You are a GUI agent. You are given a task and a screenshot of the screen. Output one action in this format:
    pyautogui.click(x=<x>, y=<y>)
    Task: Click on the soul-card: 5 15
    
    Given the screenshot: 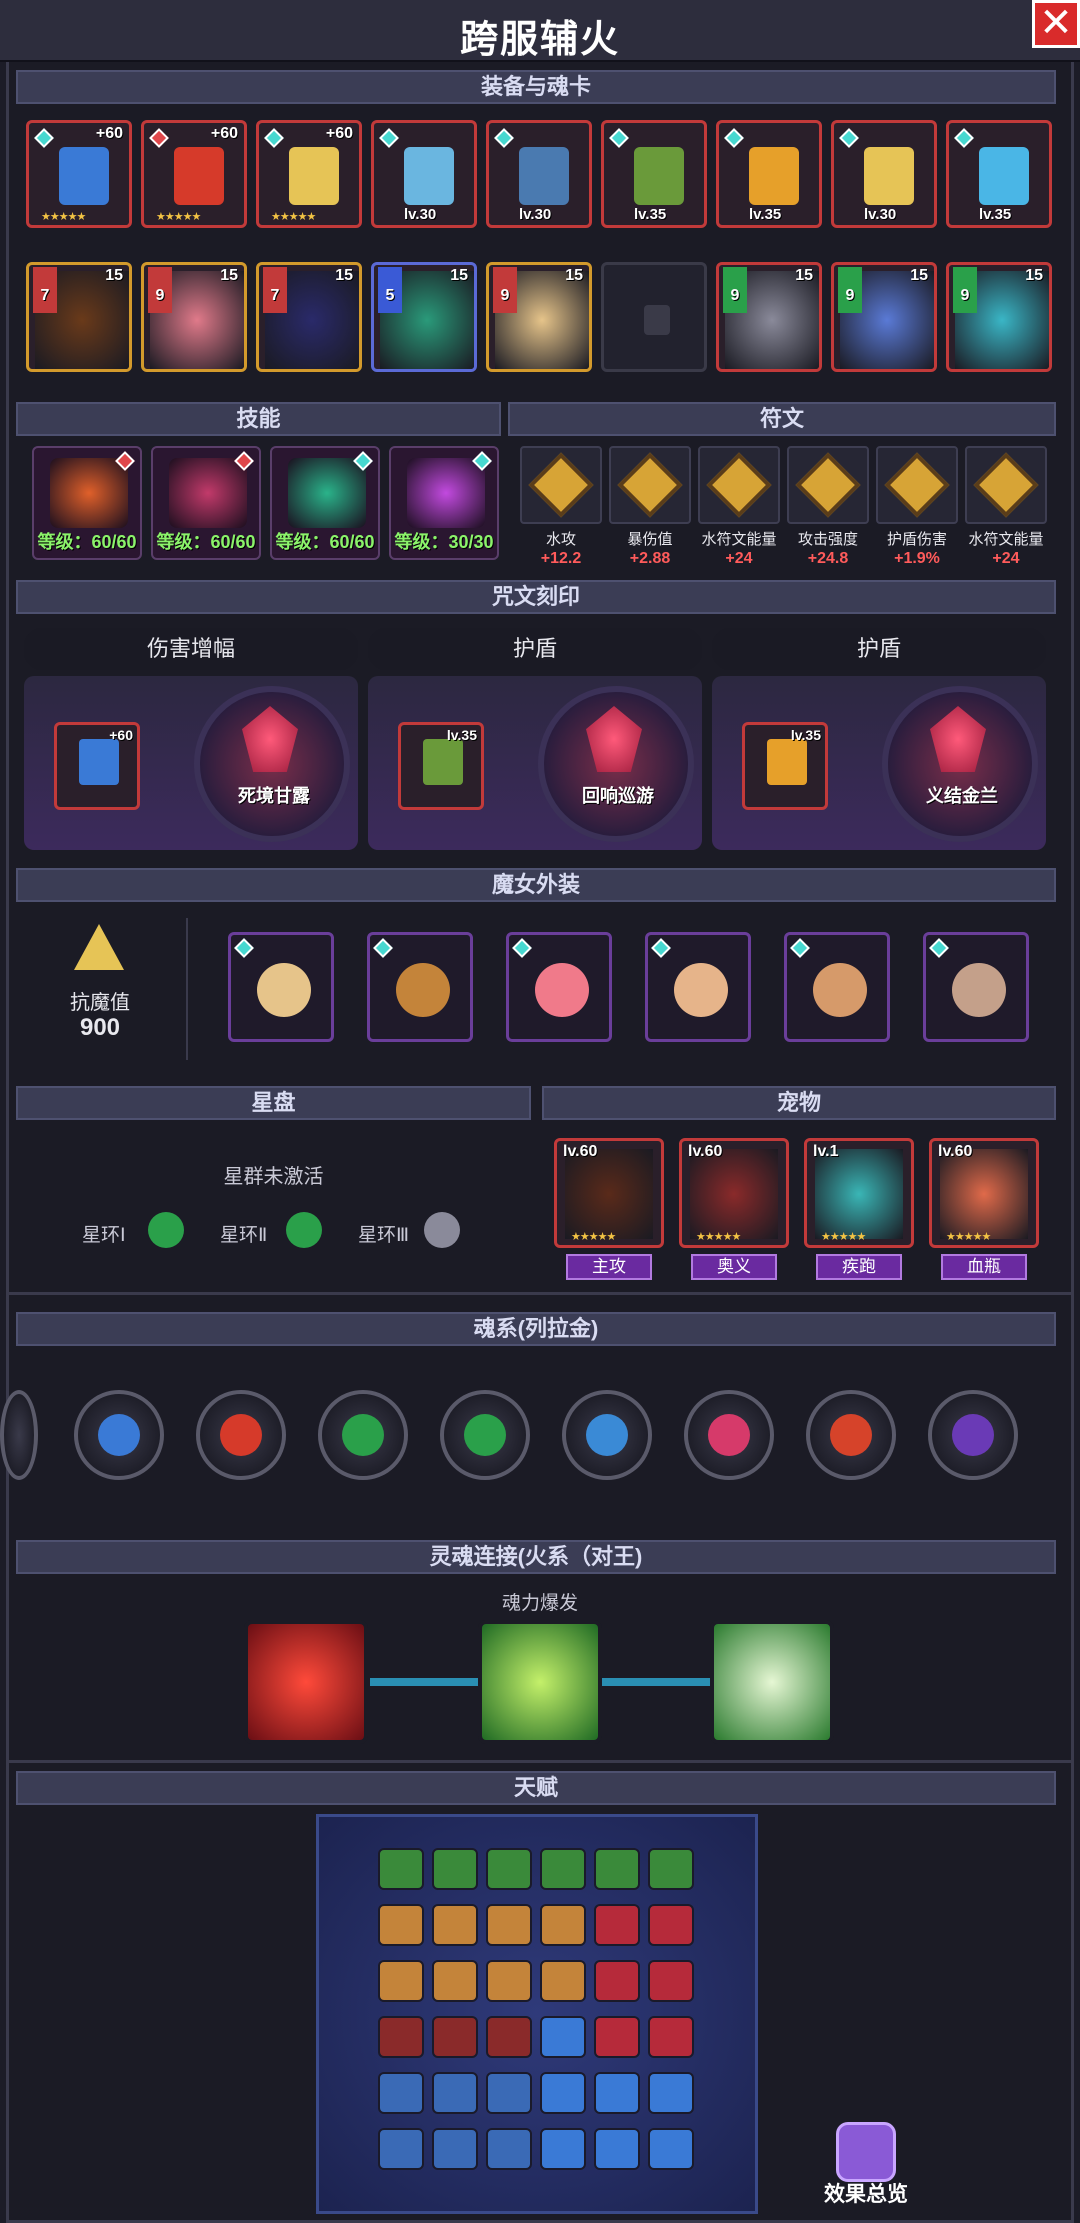 What is the action you would take?
    pyautogui.click(x=424, y=317)
    